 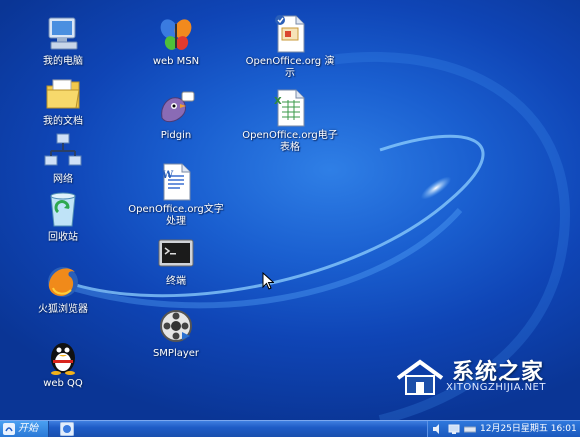 I want to click on desktop-icon-openoffice-writer: W OpenOffice.org文字处理, so click(x=176, y=195).